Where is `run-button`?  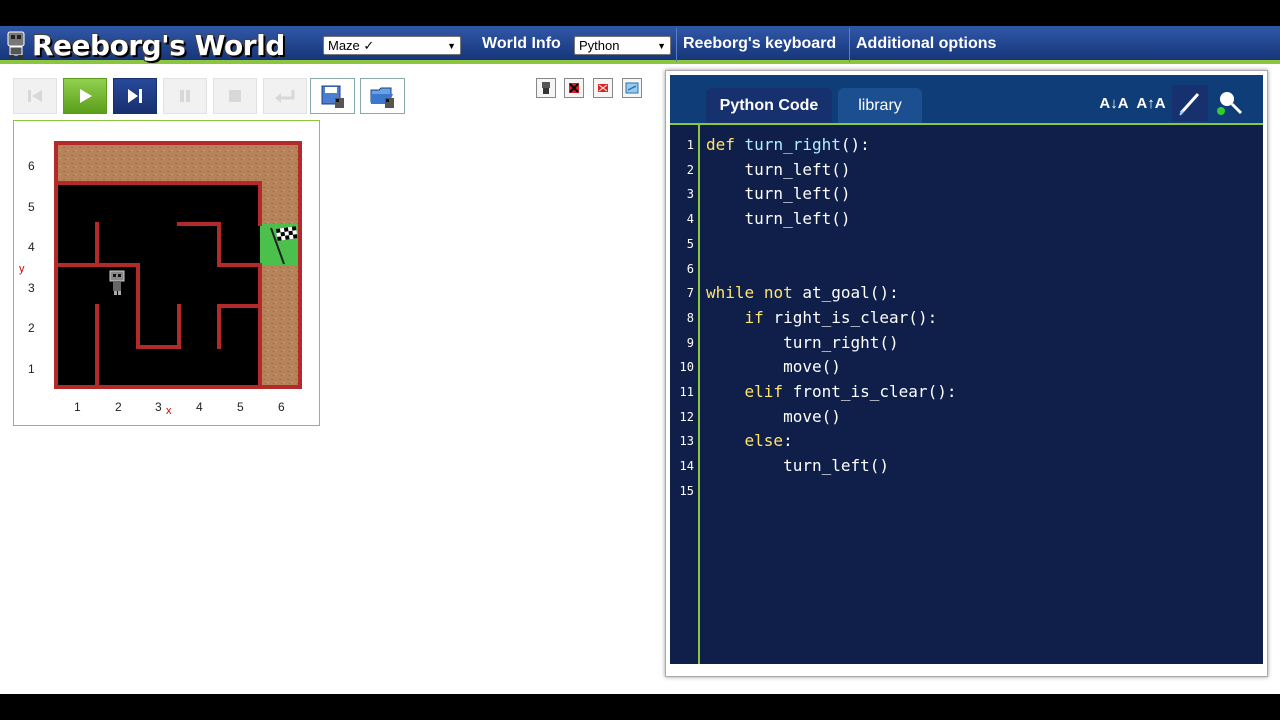
run-button is located at coordinates (85, 96).